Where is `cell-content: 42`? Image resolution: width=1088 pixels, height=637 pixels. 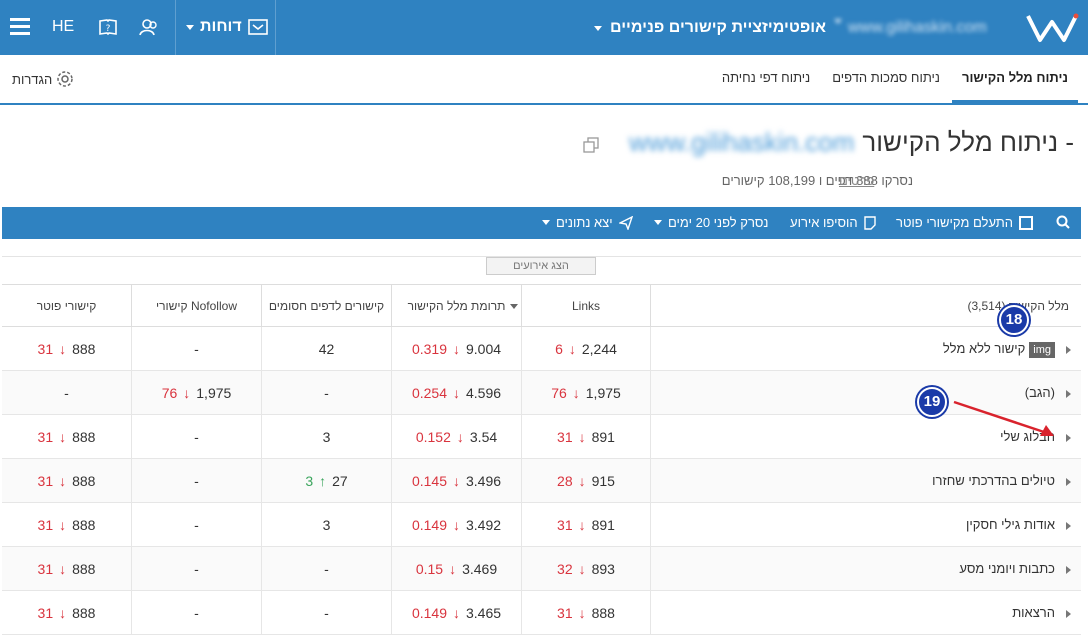 cell-content: 42 is located at coordinates (327, 349).